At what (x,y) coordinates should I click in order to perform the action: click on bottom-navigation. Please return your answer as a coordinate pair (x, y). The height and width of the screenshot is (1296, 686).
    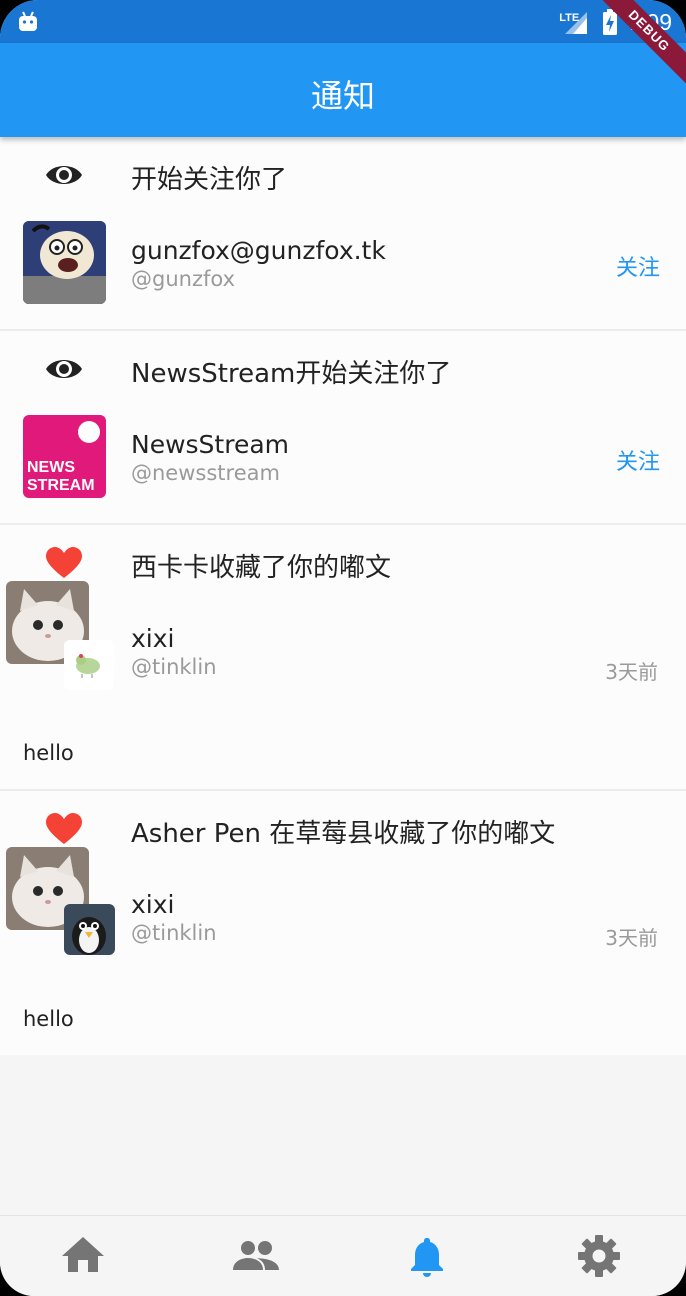
    Looking at the image, I should click on (343, 1255).